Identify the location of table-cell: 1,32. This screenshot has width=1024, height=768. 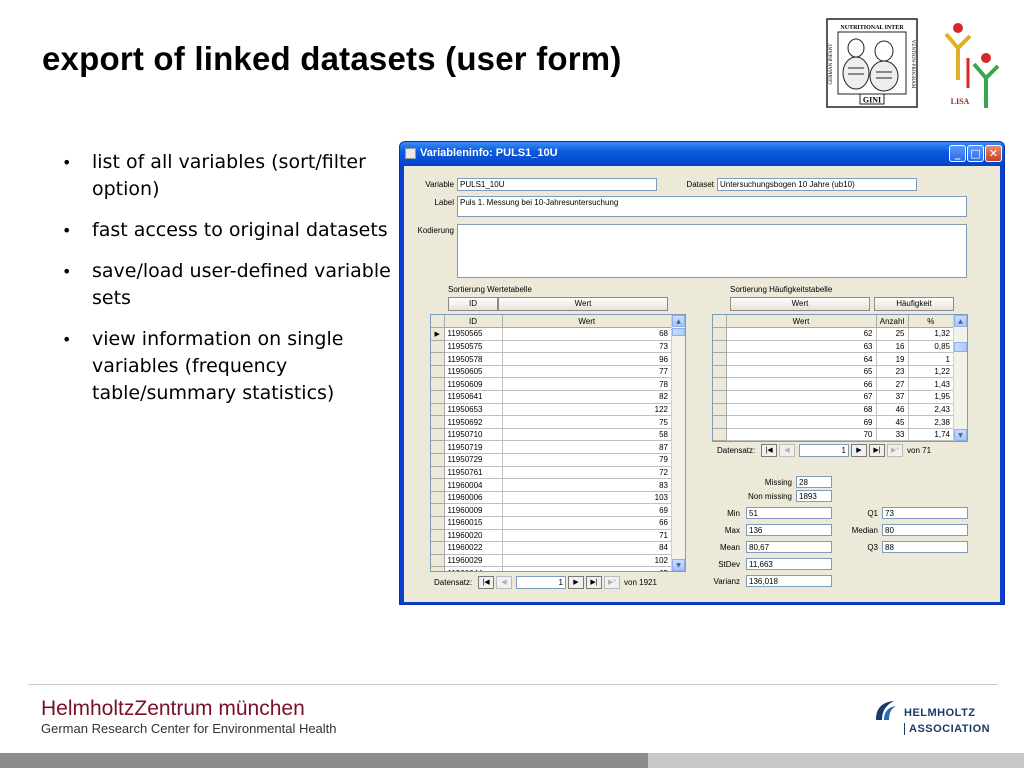
(931, 334).